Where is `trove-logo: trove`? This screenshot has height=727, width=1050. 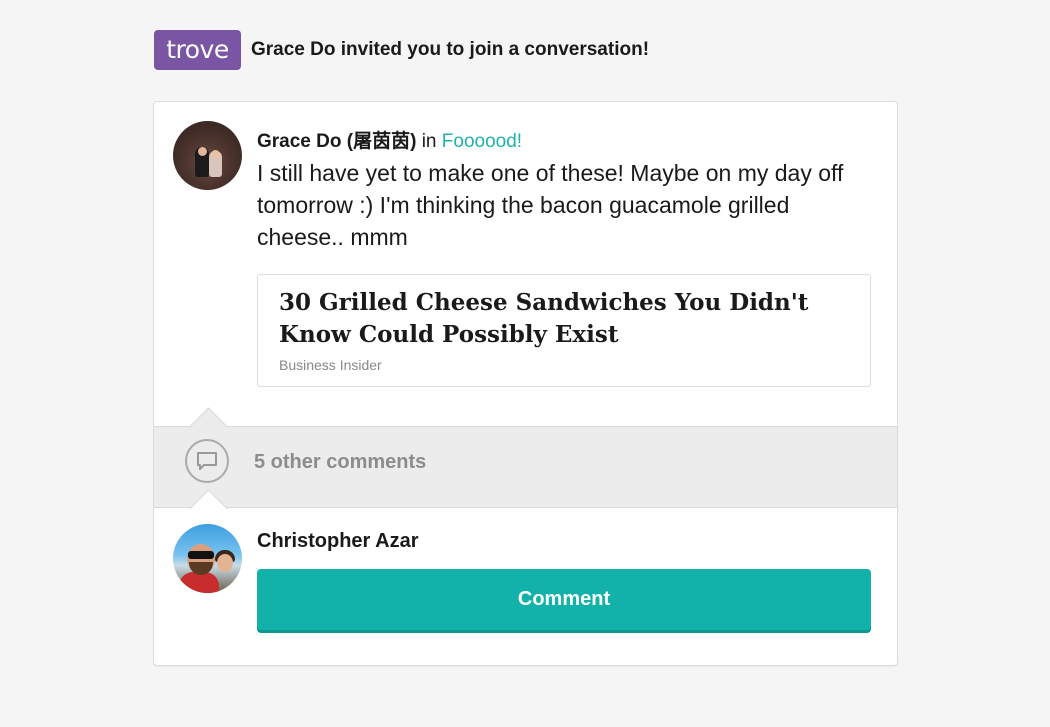 trove-logo: trove is located at coordinates (197, 50).